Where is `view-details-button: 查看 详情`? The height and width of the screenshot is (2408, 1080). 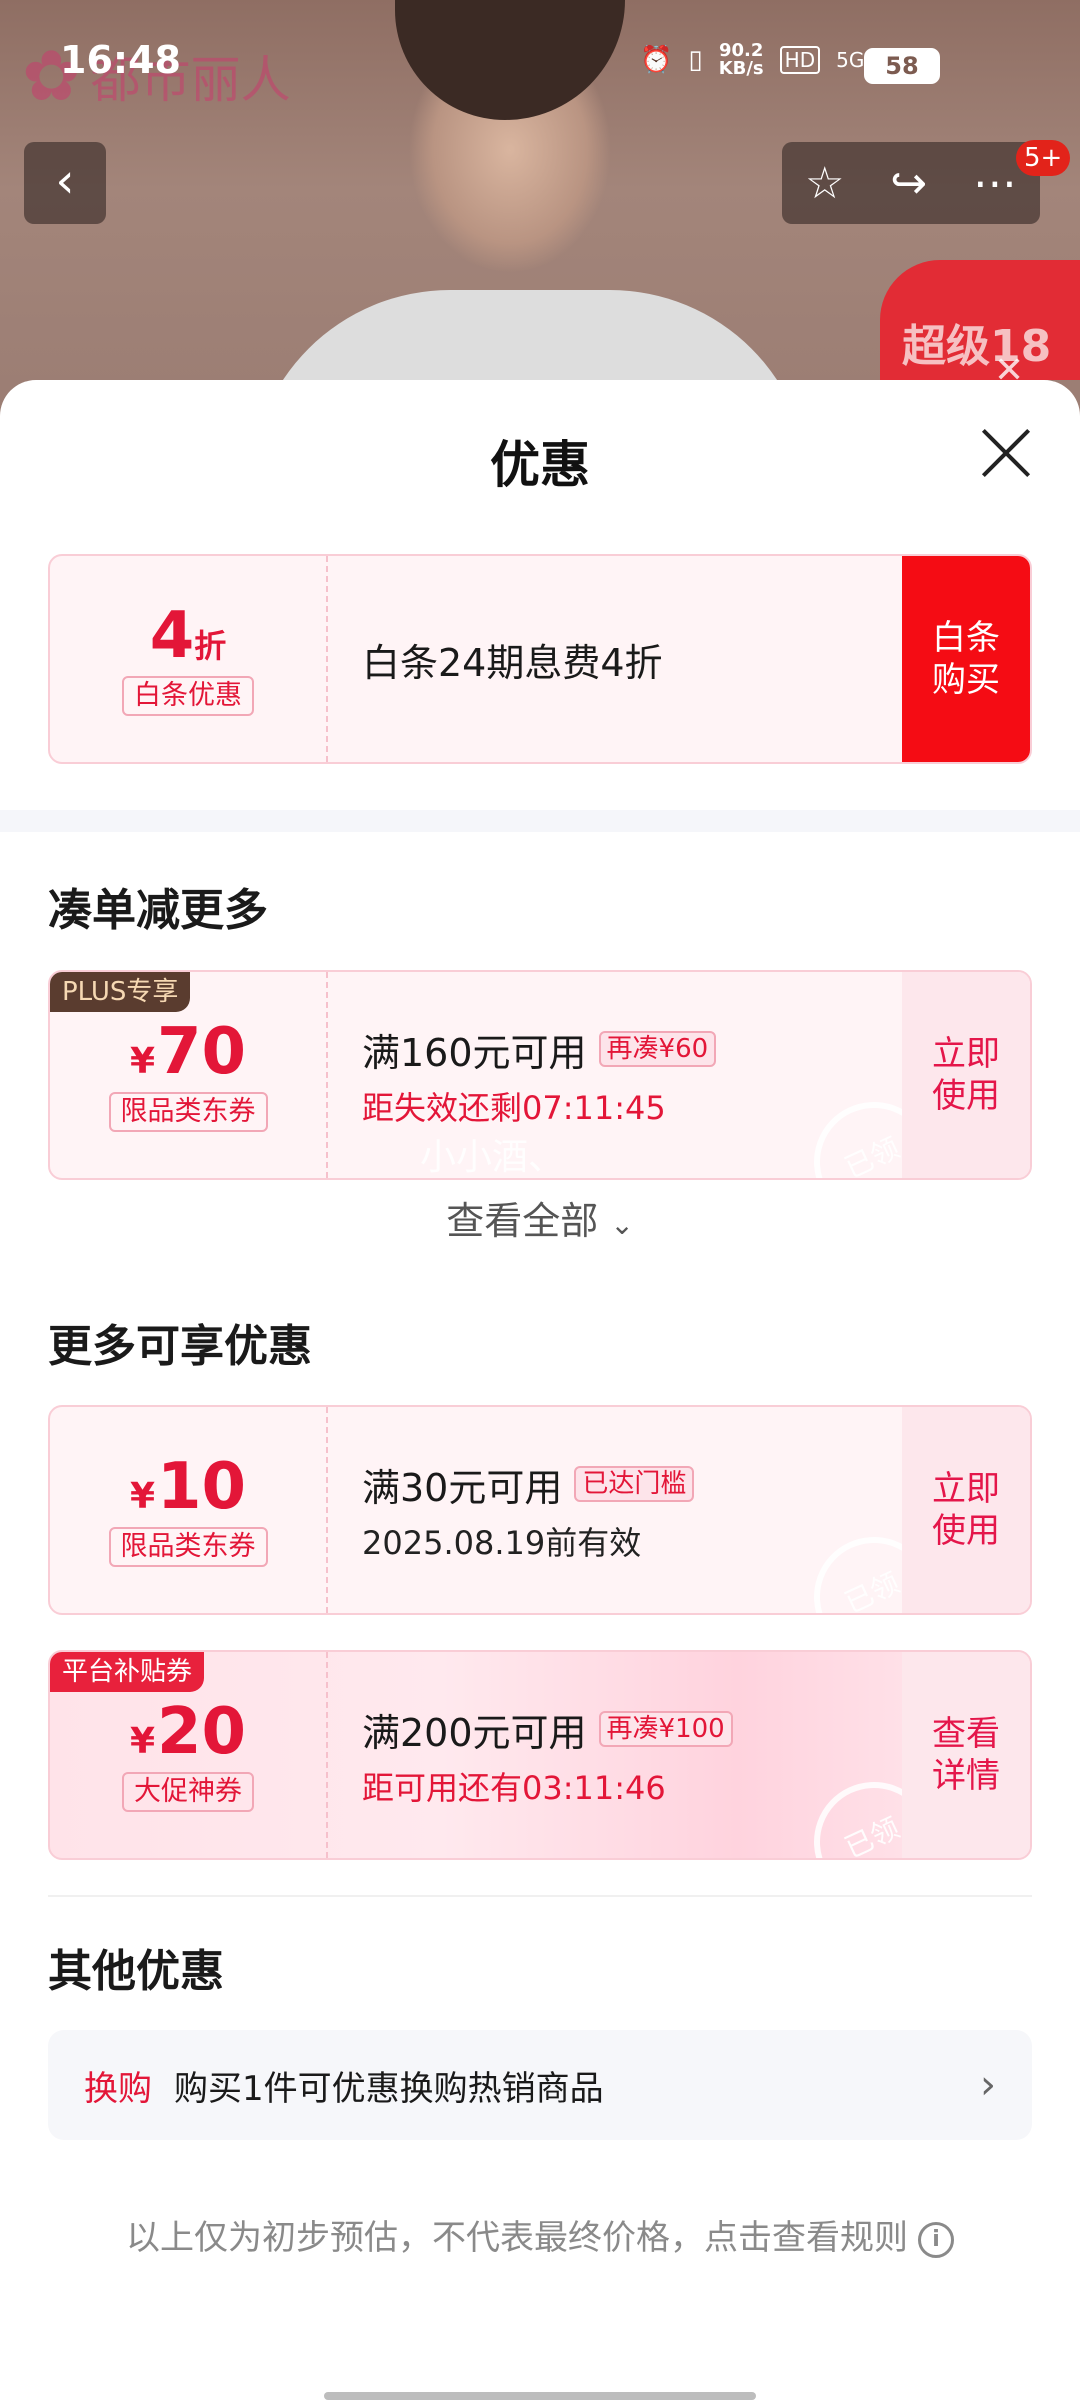 view-details-button: 查看 详情 is located at coordinates (966, 1755).